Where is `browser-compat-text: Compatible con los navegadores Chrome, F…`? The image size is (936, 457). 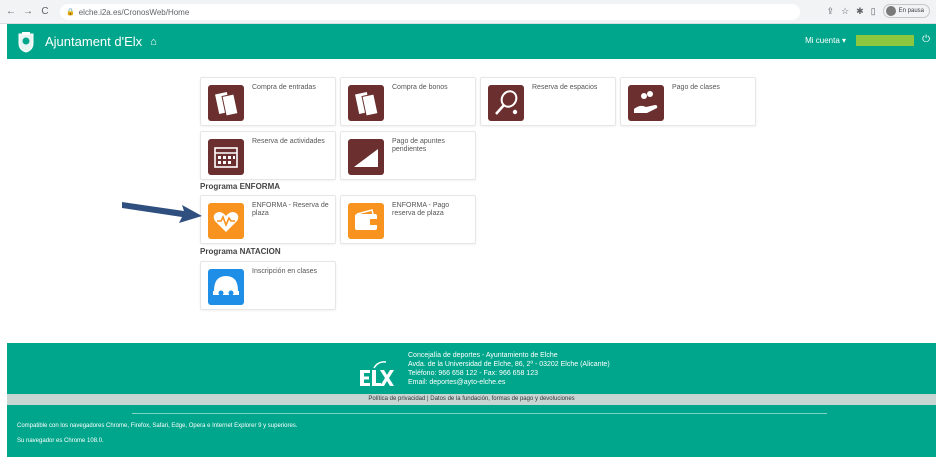 browser-compat-text: Compatible con los navegadores Chrome, F… is located at coordinates (157, 426).